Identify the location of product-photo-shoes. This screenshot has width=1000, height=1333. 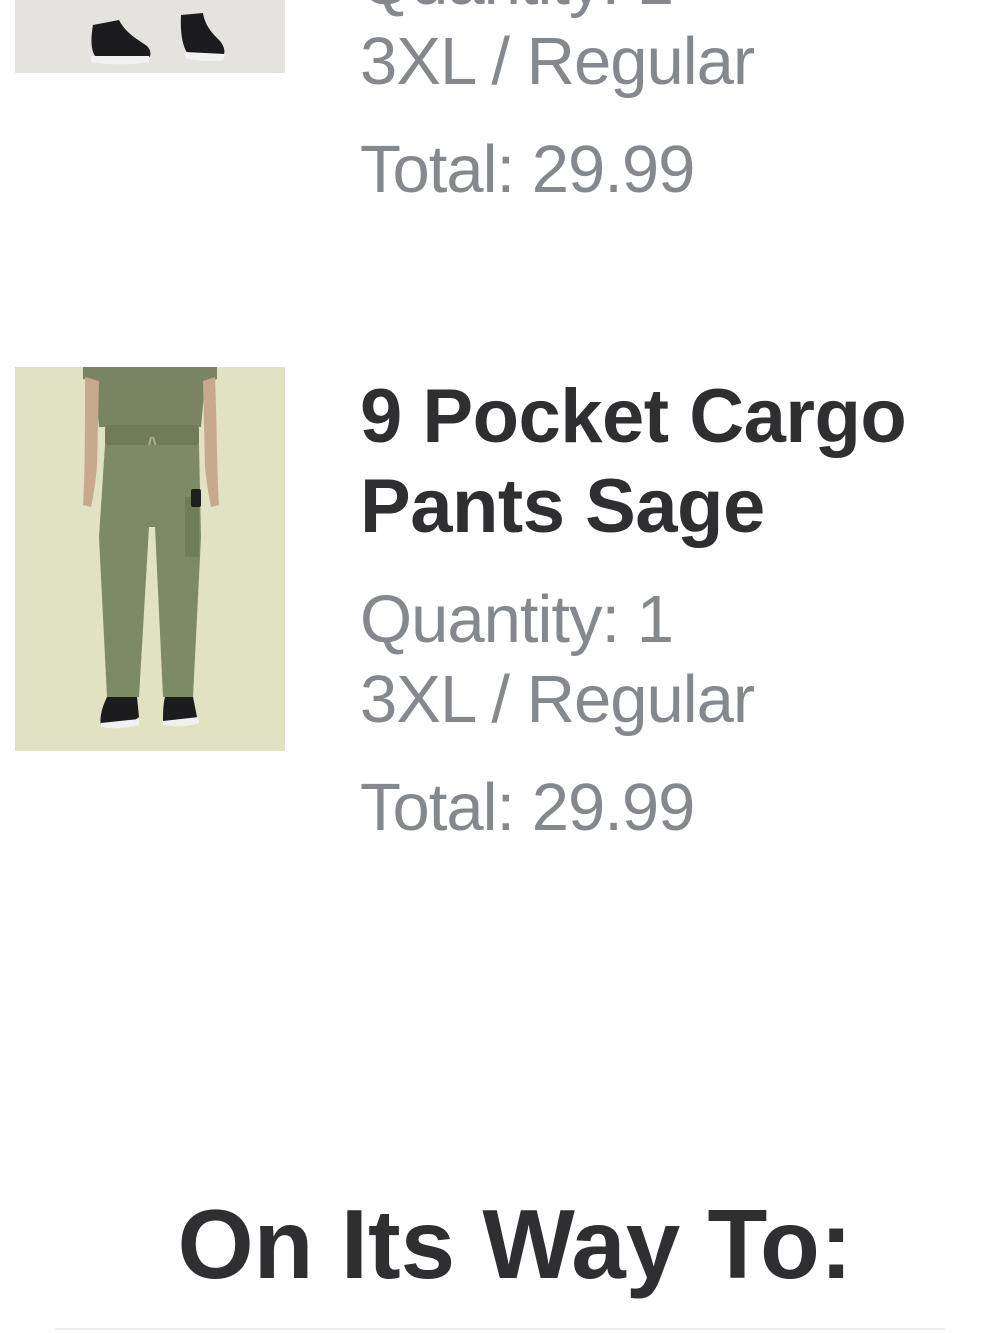
(158, 39).